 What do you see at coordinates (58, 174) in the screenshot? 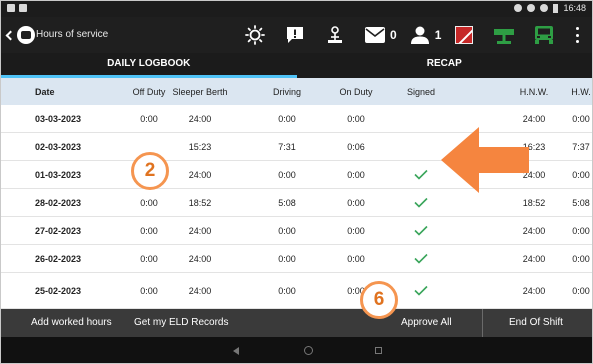
I see `cell-date: 01-03-2023` at bounding box center [58, 174].